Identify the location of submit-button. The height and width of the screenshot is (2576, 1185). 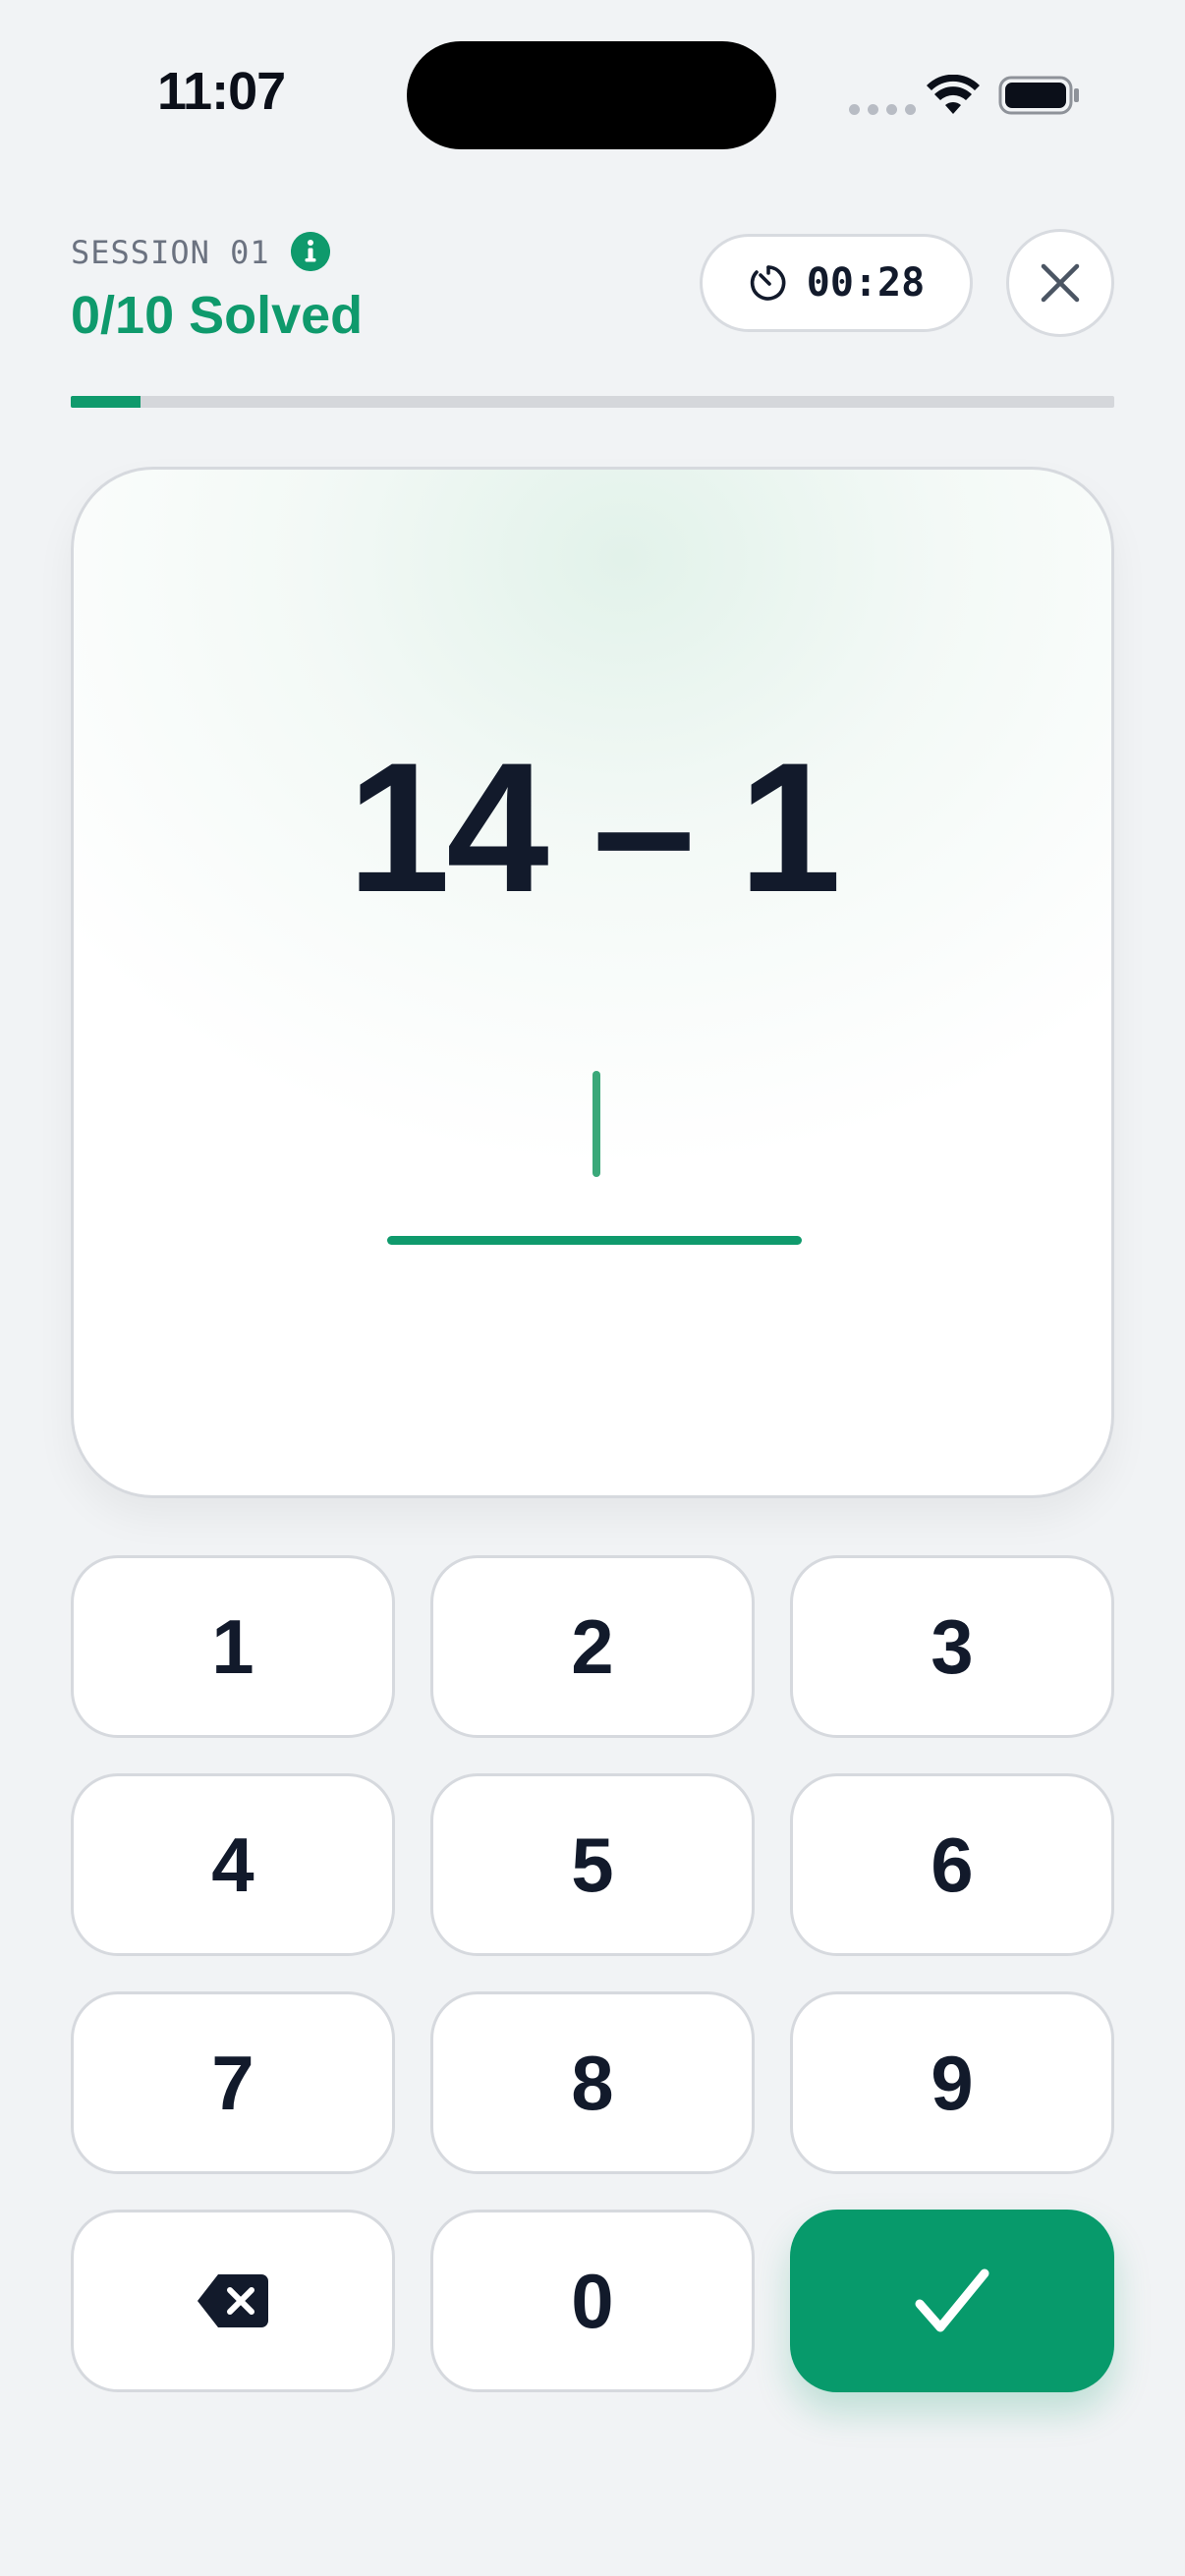
(952, 2301).